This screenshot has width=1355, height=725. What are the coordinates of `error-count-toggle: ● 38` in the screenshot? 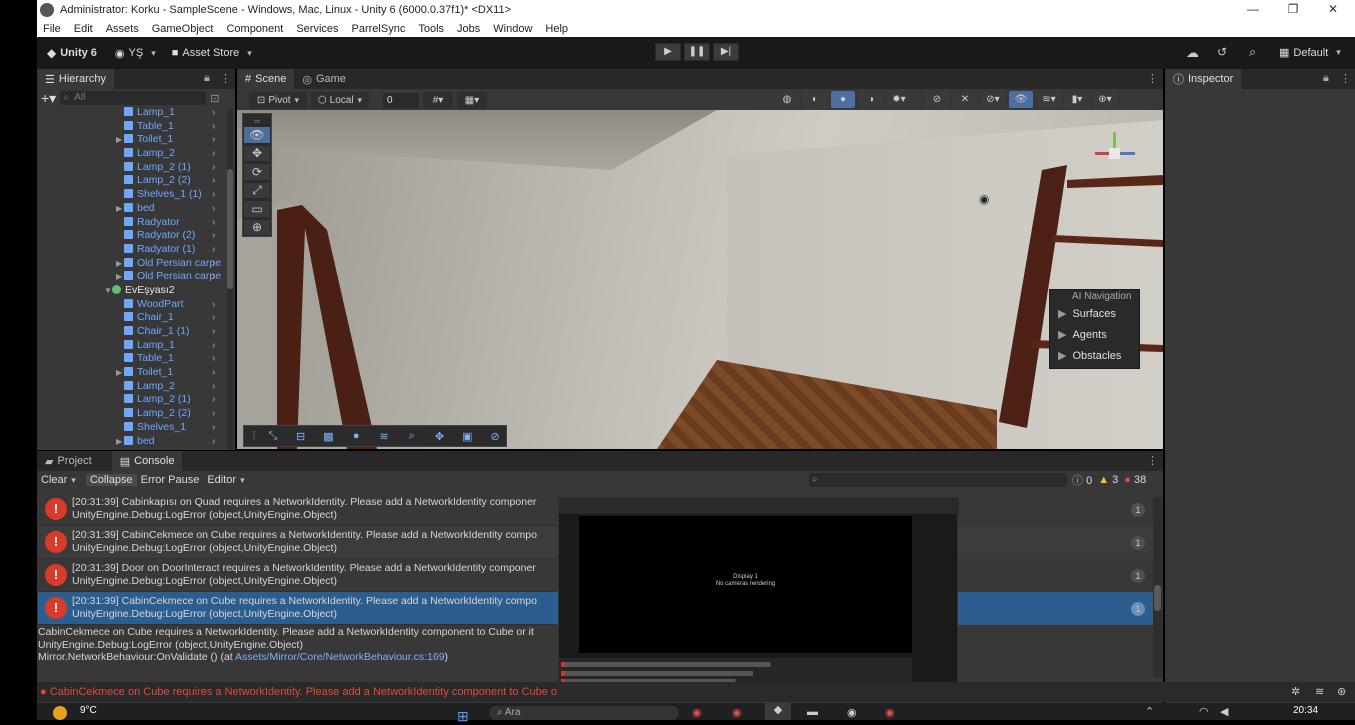 It's located at (1135, 480).